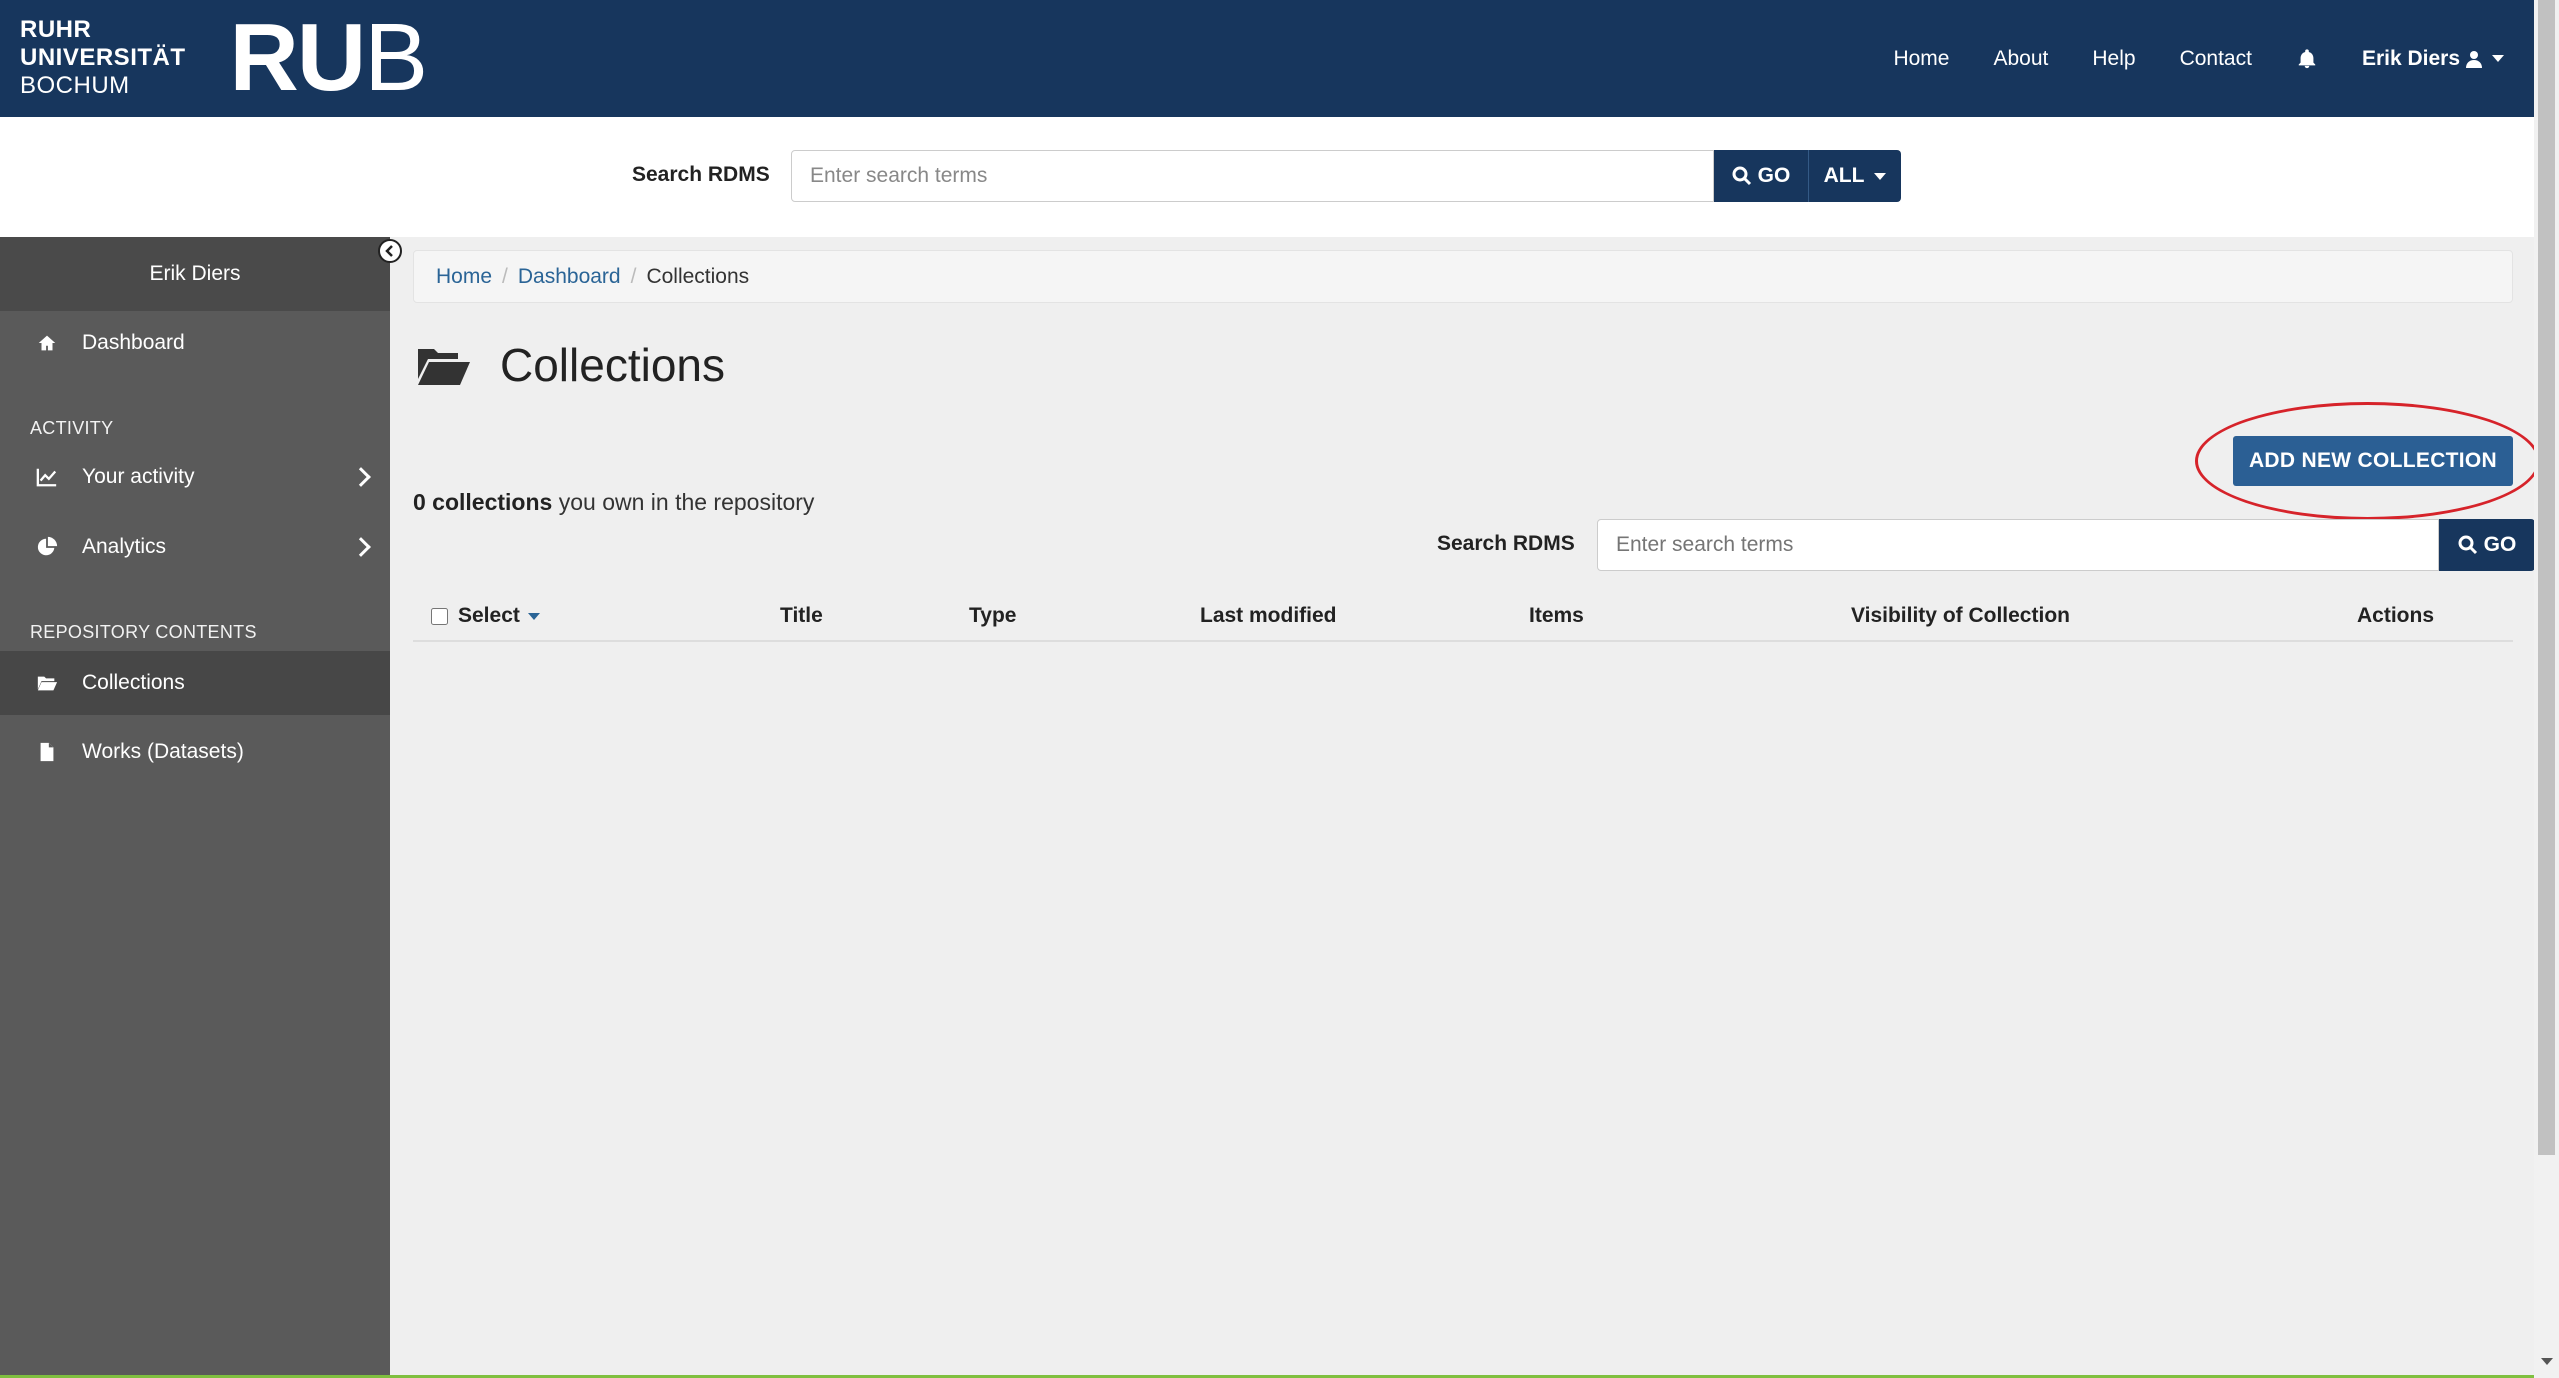  What do you see at coordinates (163, 751) in the screenshot?
I see `sidebar-item-label: Works (Datasets)` at bounding box center [163, 751].